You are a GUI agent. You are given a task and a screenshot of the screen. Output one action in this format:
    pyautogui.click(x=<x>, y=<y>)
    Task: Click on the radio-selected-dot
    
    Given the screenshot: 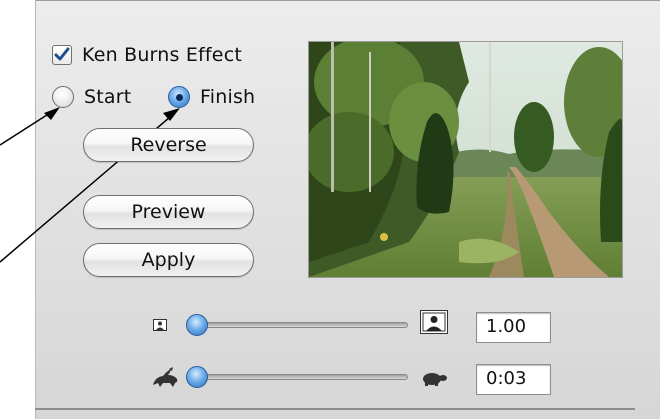 What is the action you would take?
    pyautogui.click(x=179, y=97)
    